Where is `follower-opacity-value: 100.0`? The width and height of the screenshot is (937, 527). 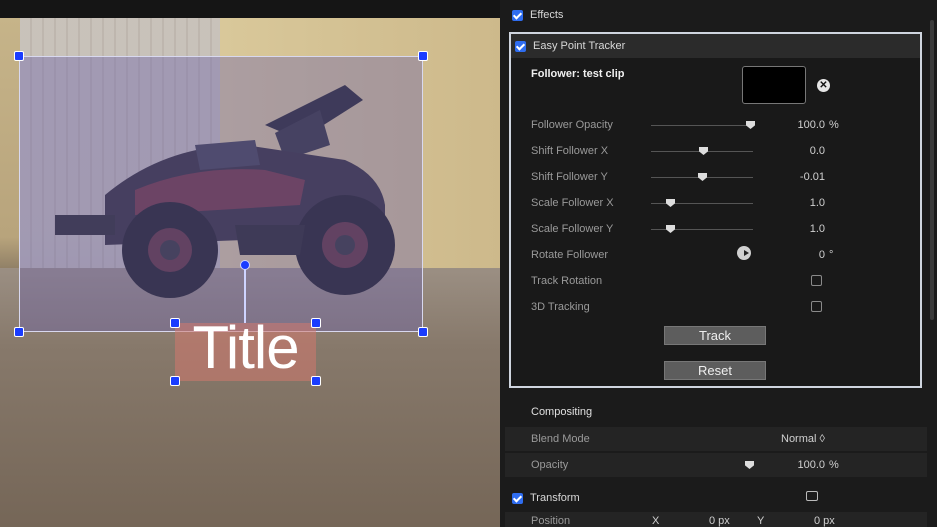
follower-opacity-value: 100.0 is located at coordinates (803, 125).